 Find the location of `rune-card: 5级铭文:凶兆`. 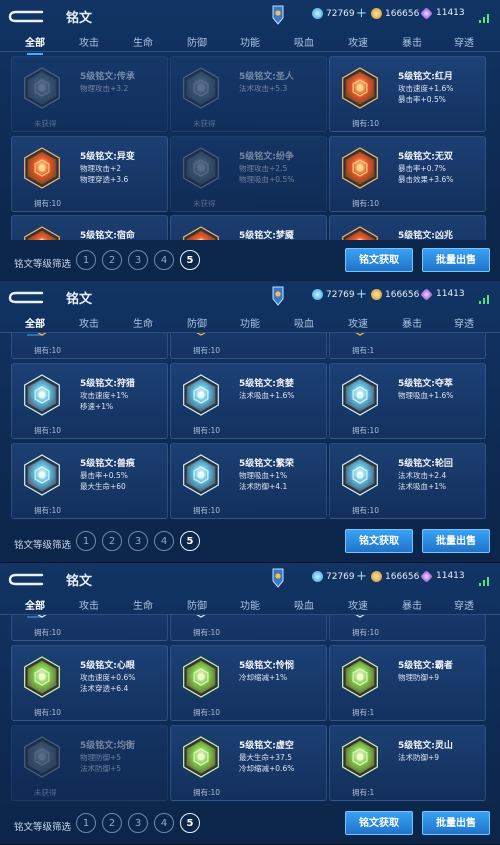

rune-card: 5级铭文:凶兆 is located at coordinates (407, 227).